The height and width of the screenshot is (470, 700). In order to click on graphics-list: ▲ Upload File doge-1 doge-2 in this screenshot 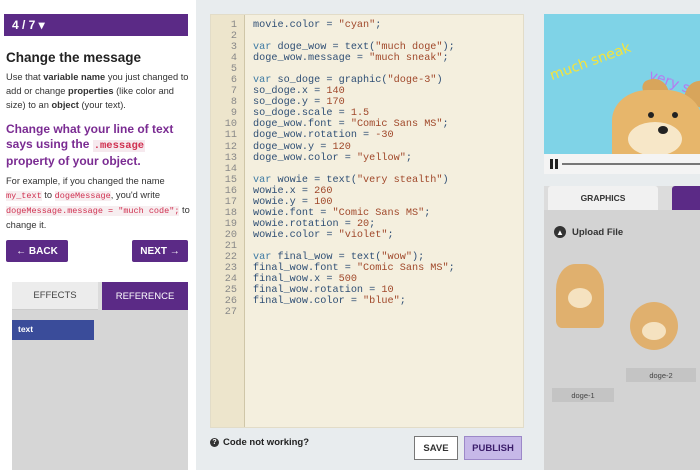, I will do `click(622, 340)`.